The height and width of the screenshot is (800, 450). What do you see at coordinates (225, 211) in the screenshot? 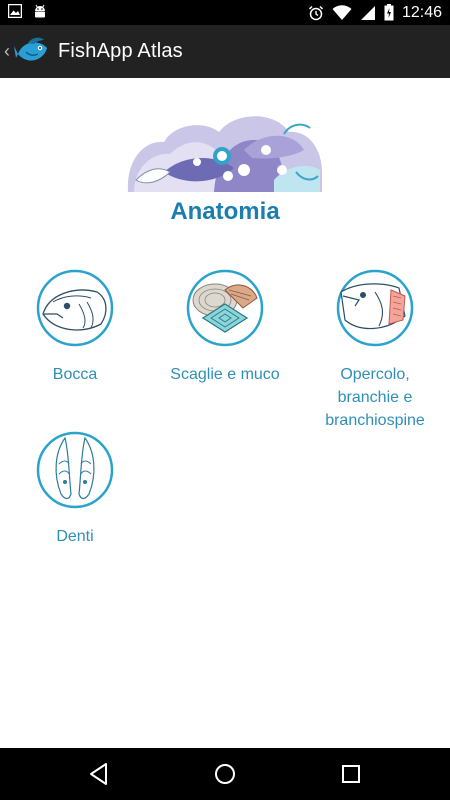
I see `section-title: Anatomia` at bounding box center [225, 211].